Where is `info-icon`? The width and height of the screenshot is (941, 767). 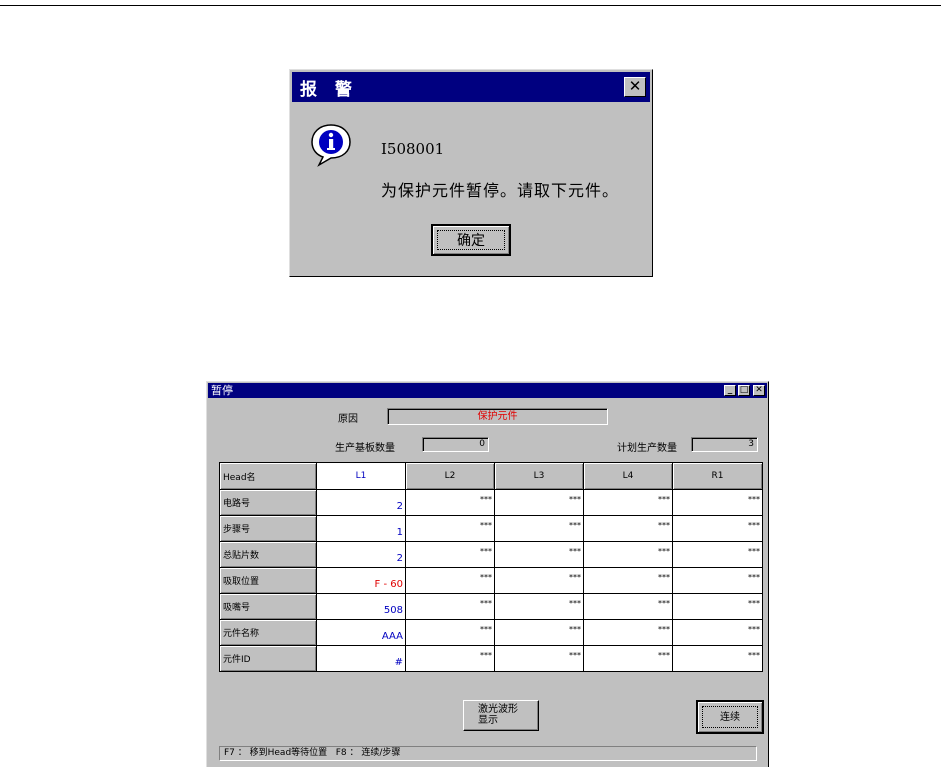
info-icon is located at coordinates (331, 145).